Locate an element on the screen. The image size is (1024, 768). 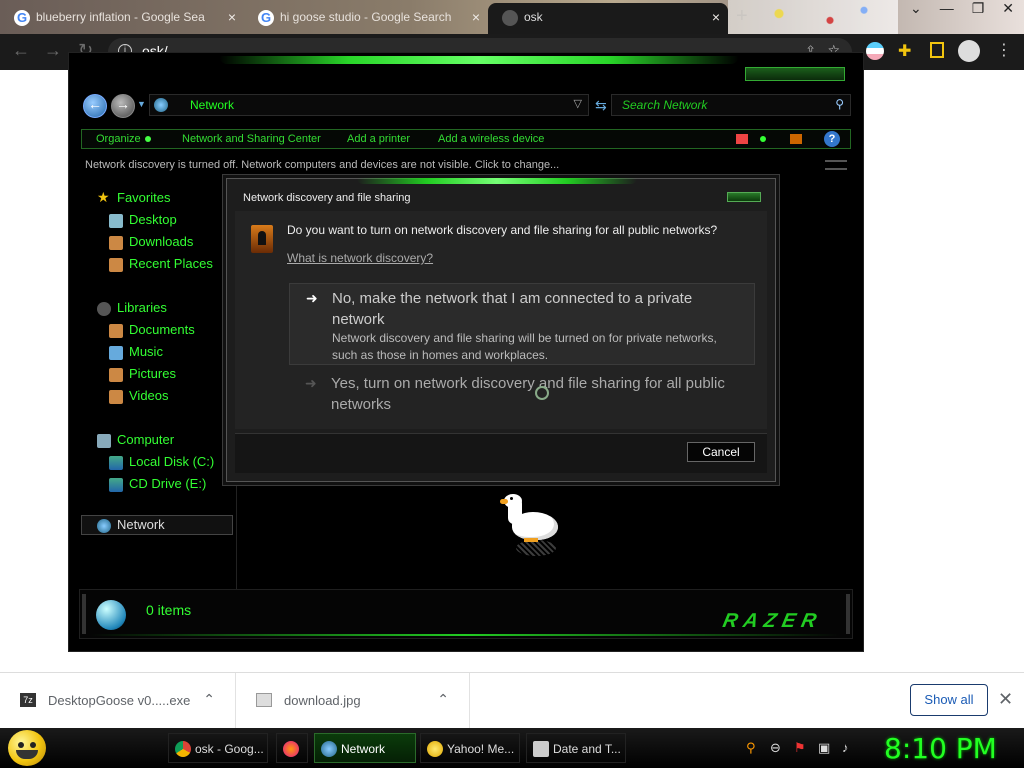
explorer-window-controls is located at coordinates (795, 74).